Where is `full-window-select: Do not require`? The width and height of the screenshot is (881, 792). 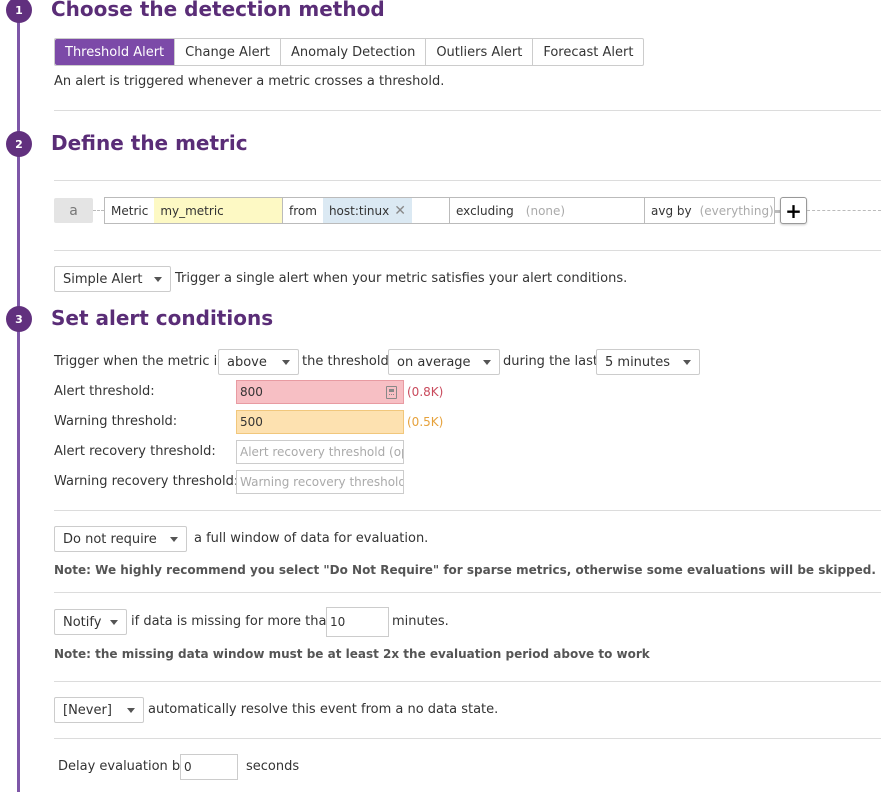
full-window-select: Do not require is located at coordinates (120, 539).